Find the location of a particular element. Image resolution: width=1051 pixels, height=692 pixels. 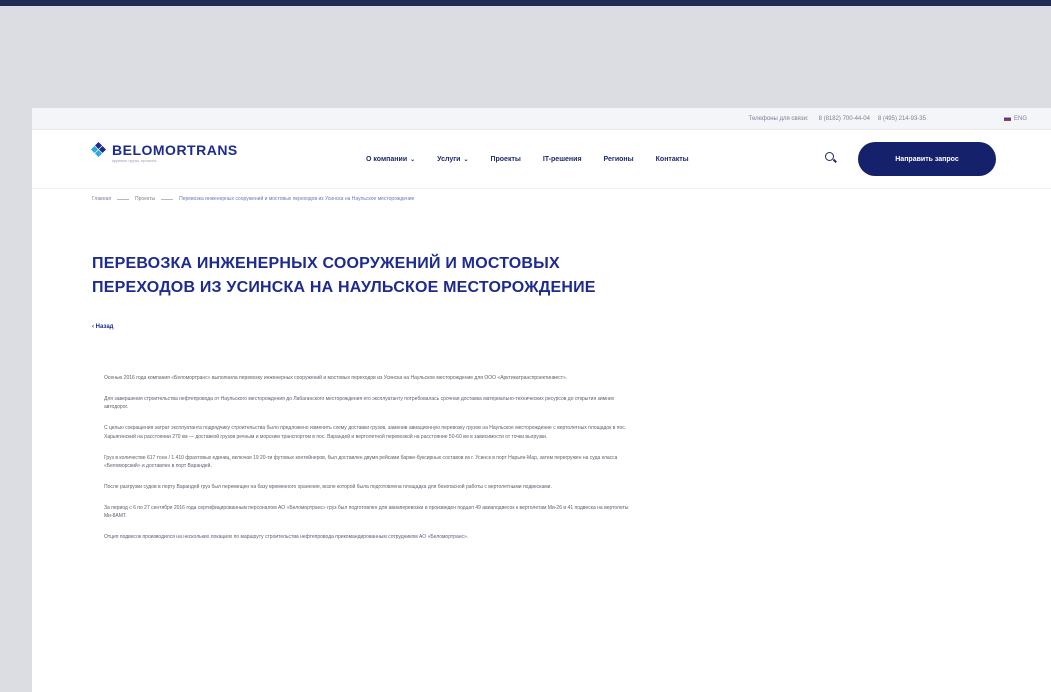

top-dark-strip is located at coordinates (525, 3).